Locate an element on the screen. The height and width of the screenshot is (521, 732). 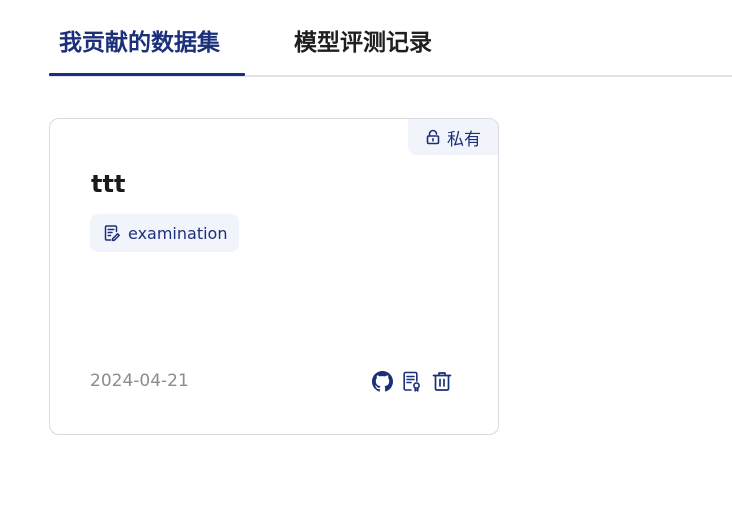
edit-document-icon is located at coordinates (112, 233).